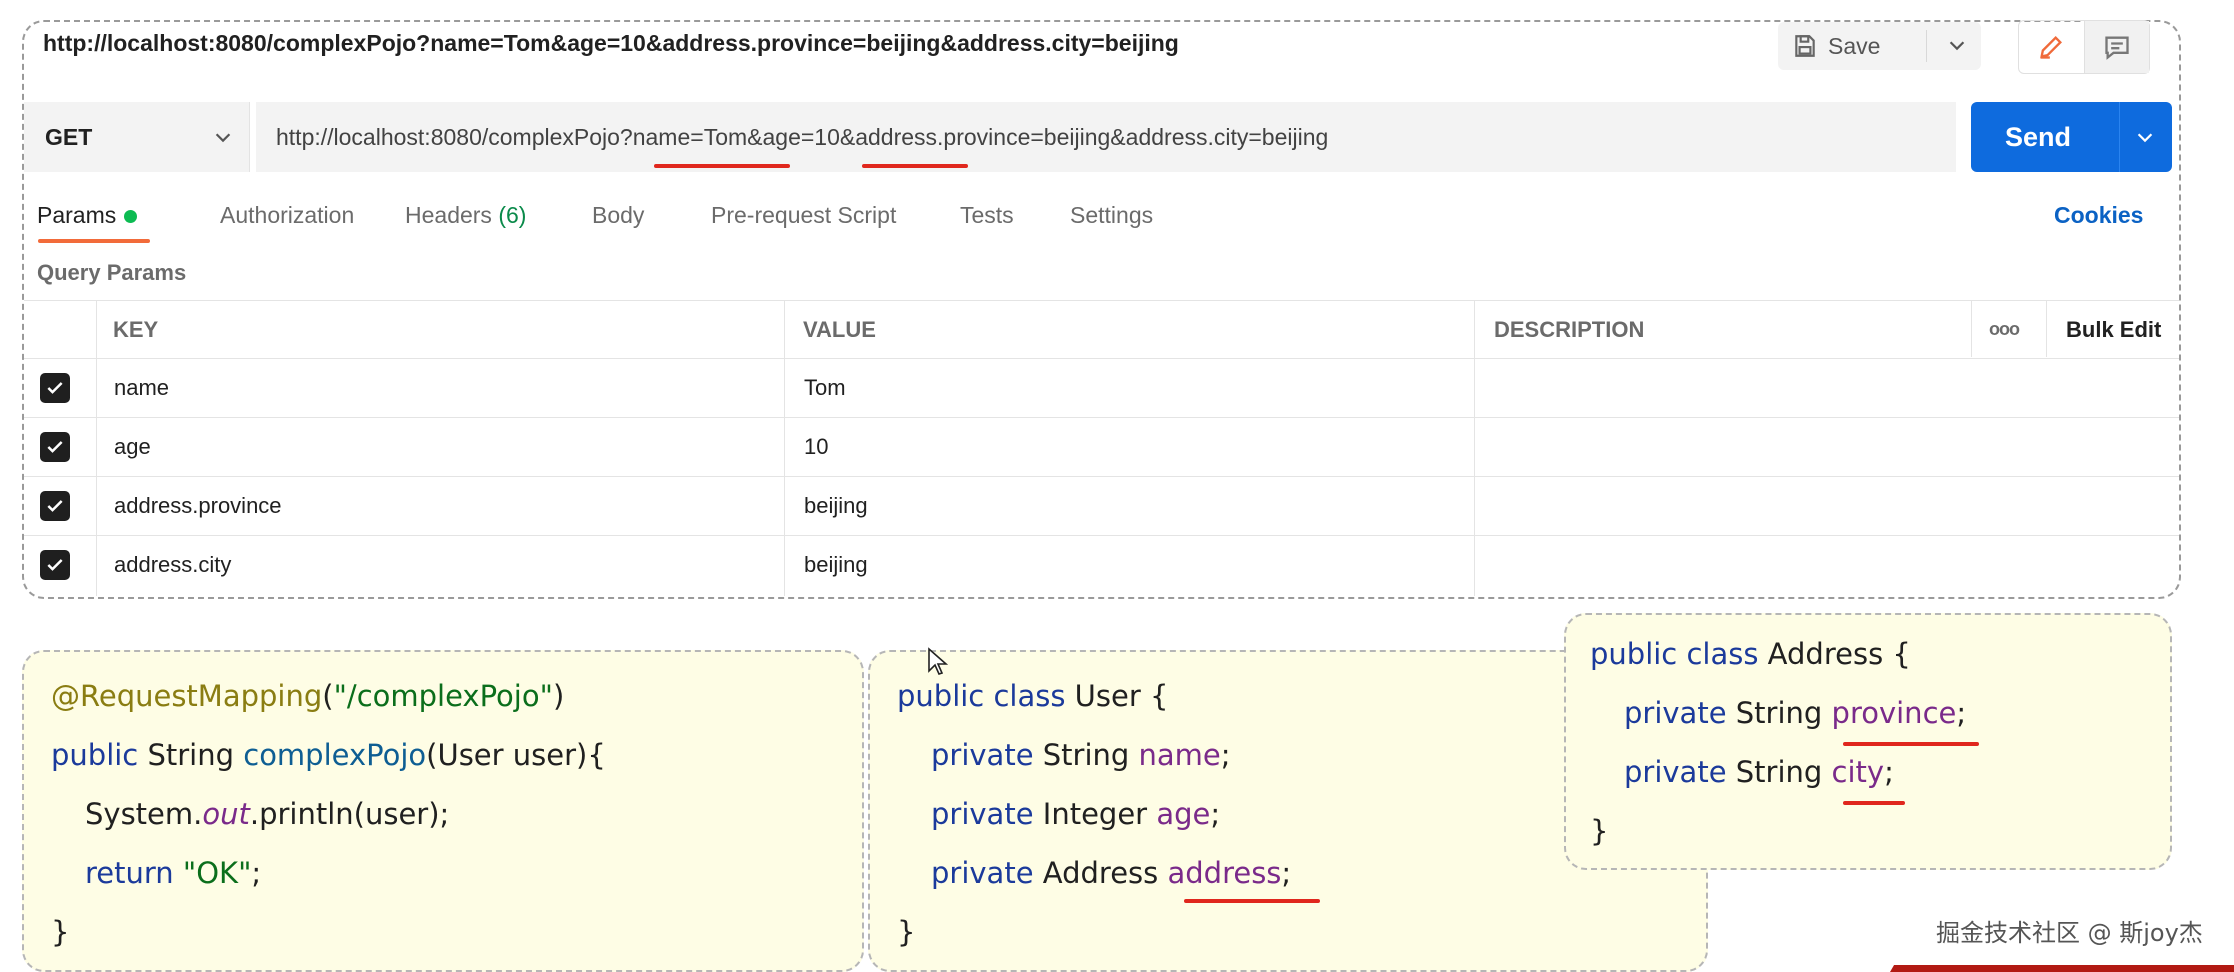 This screenshot has width=2234, height=972. I want to click on address-field-underline, so click(1252, 901).